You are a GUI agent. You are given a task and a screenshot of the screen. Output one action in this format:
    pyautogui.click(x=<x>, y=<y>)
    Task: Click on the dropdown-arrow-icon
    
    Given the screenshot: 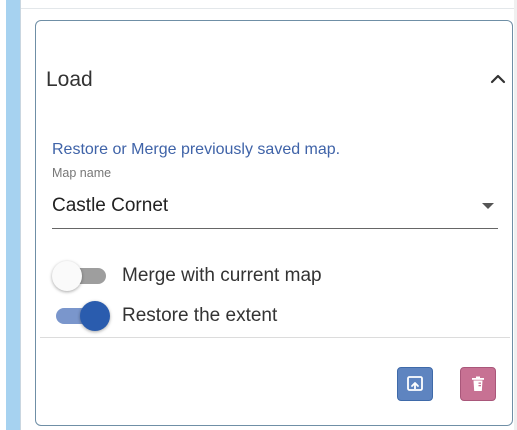 What is the action you would take?
    pyautogui.click(x=488, y=206)
    